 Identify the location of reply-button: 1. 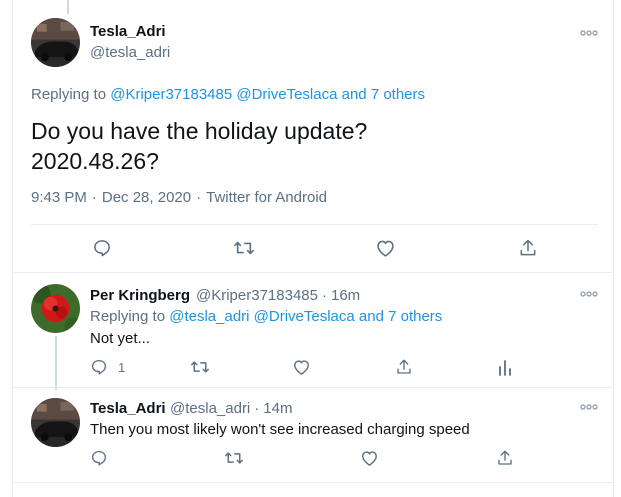
(107, 367).